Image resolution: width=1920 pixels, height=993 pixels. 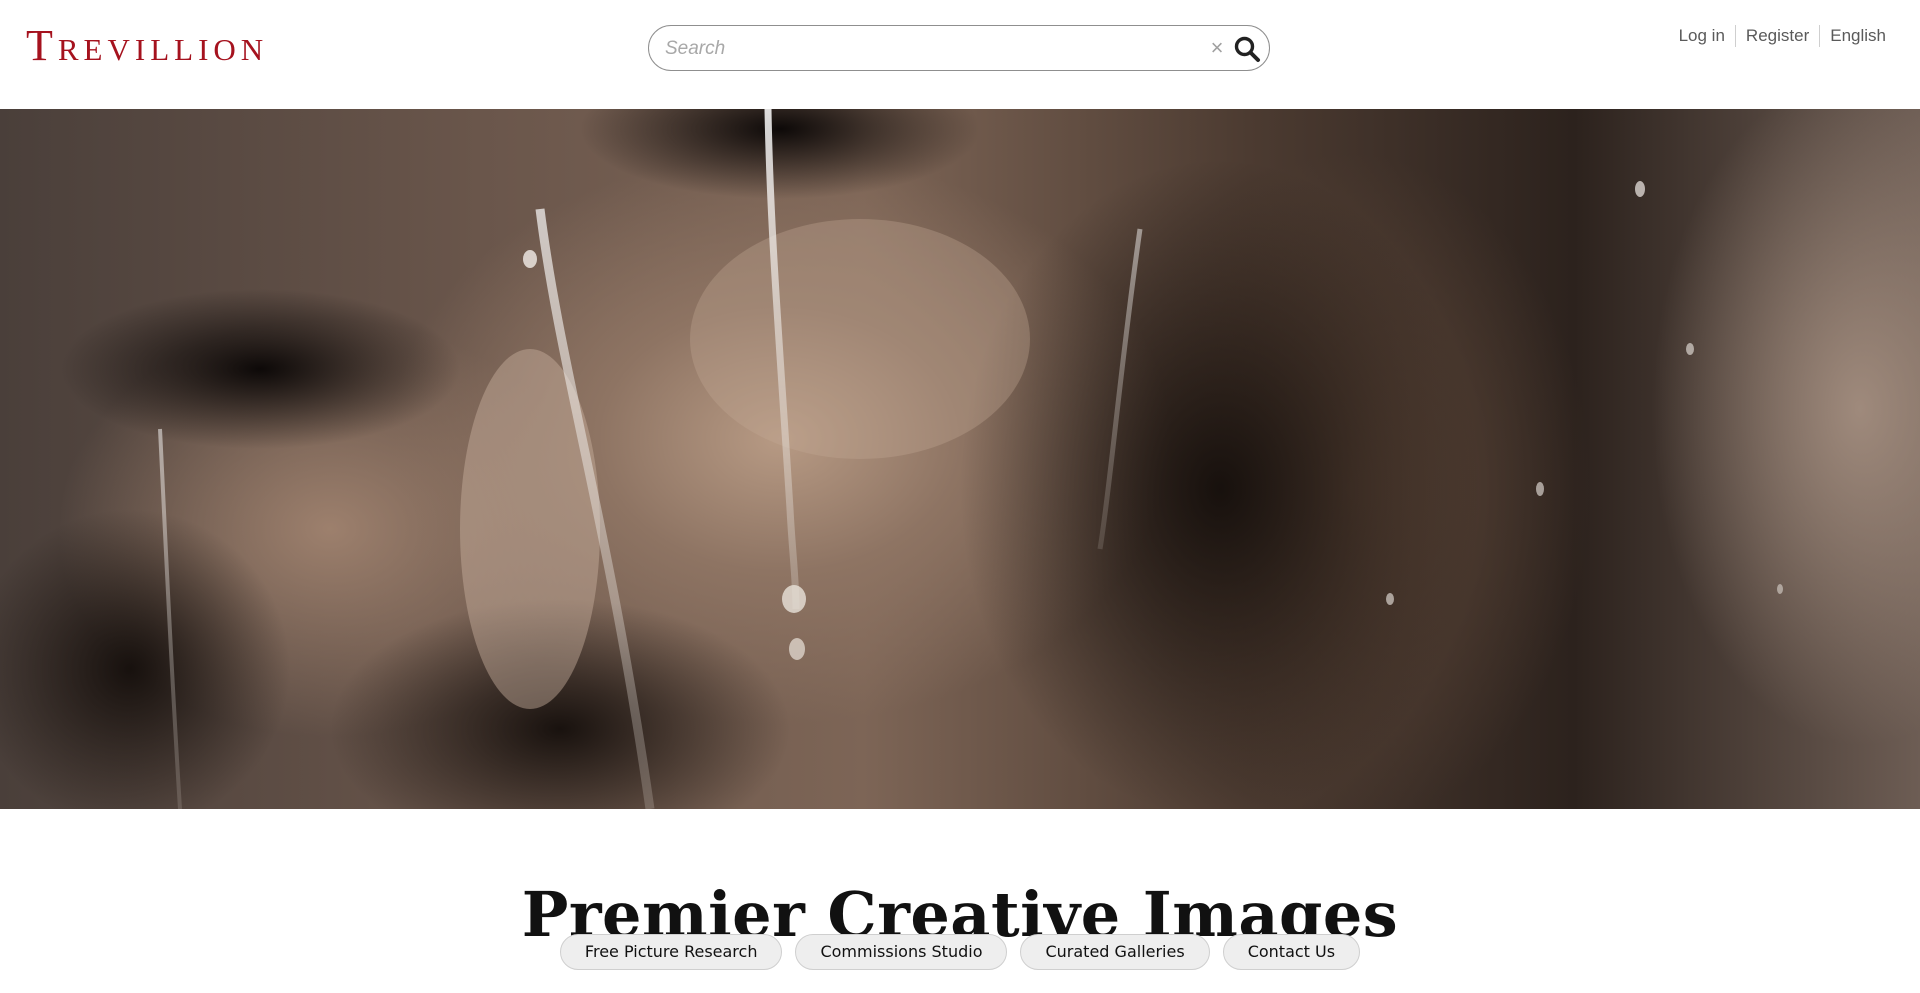 I want to click on free-picture-research-button: Free Picture Research, so click(x=671, y=952).